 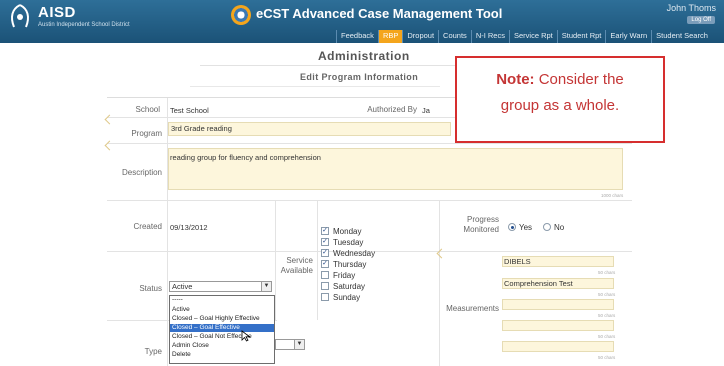 What do you see at coordinates (153, 351) in the screenshot?
I see `type-label: Type` at bounding box center [153, 351].